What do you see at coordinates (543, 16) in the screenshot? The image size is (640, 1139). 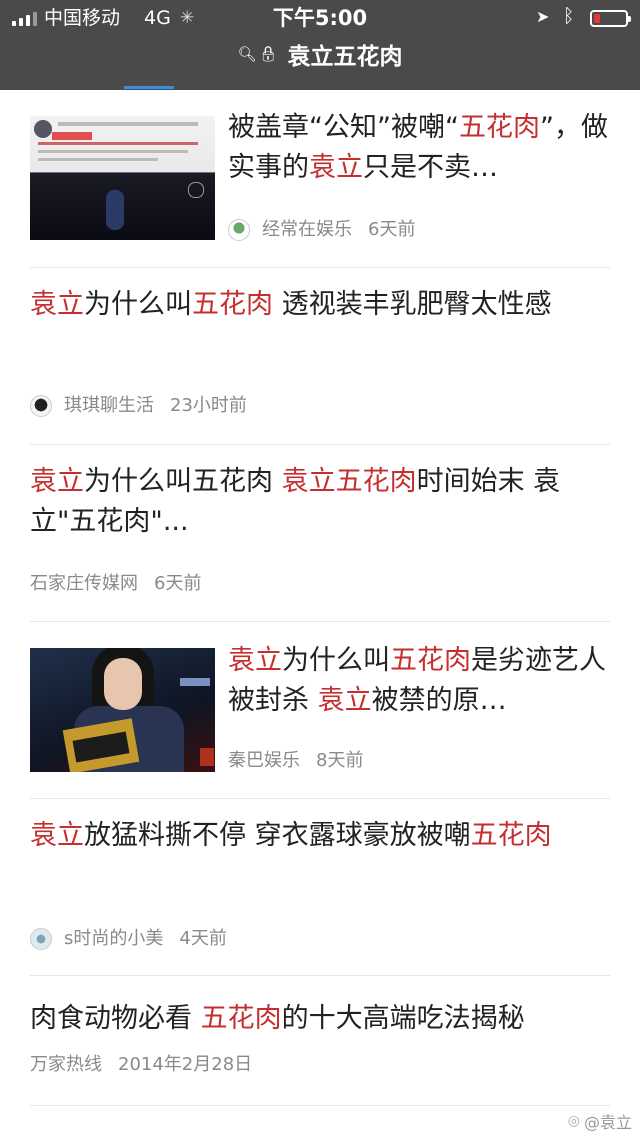 I see `location-arrow-icon: ➤` at bounding box center [543, 16].